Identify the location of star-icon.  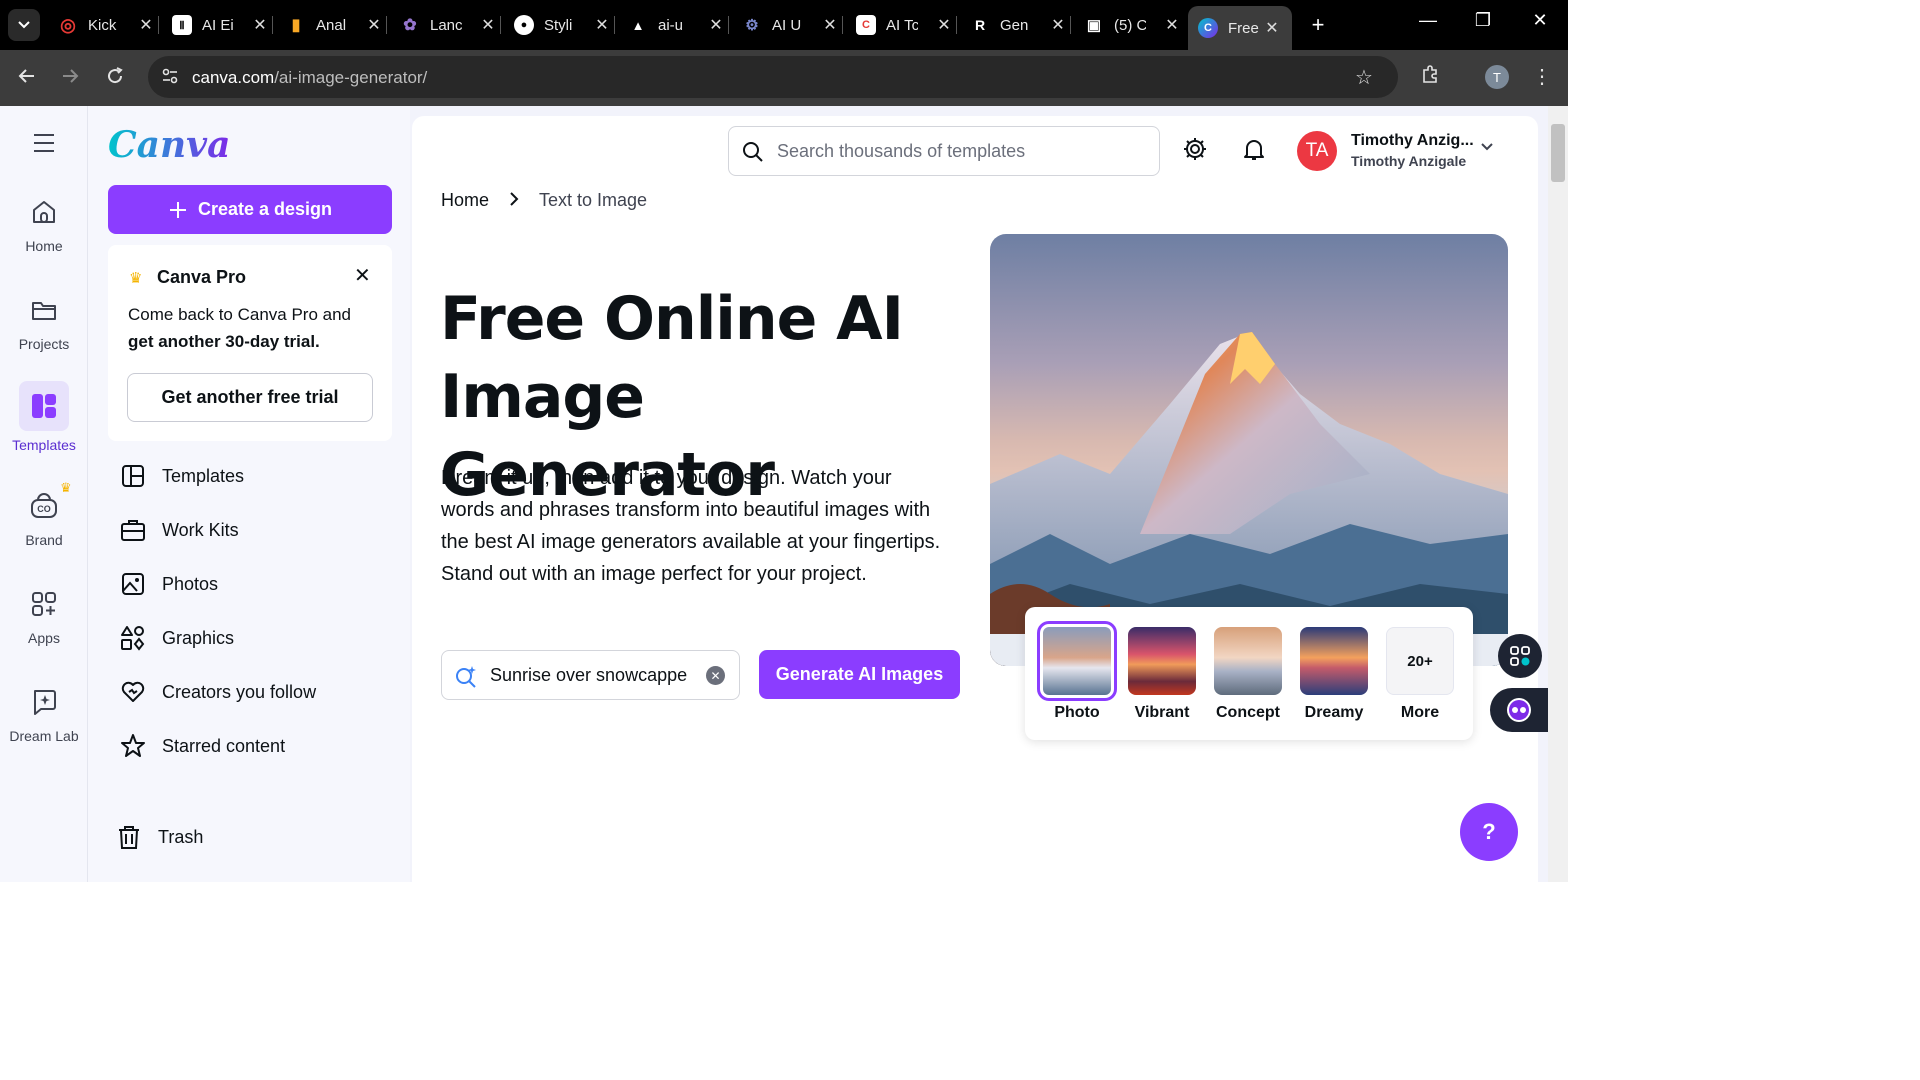
(133, 745).